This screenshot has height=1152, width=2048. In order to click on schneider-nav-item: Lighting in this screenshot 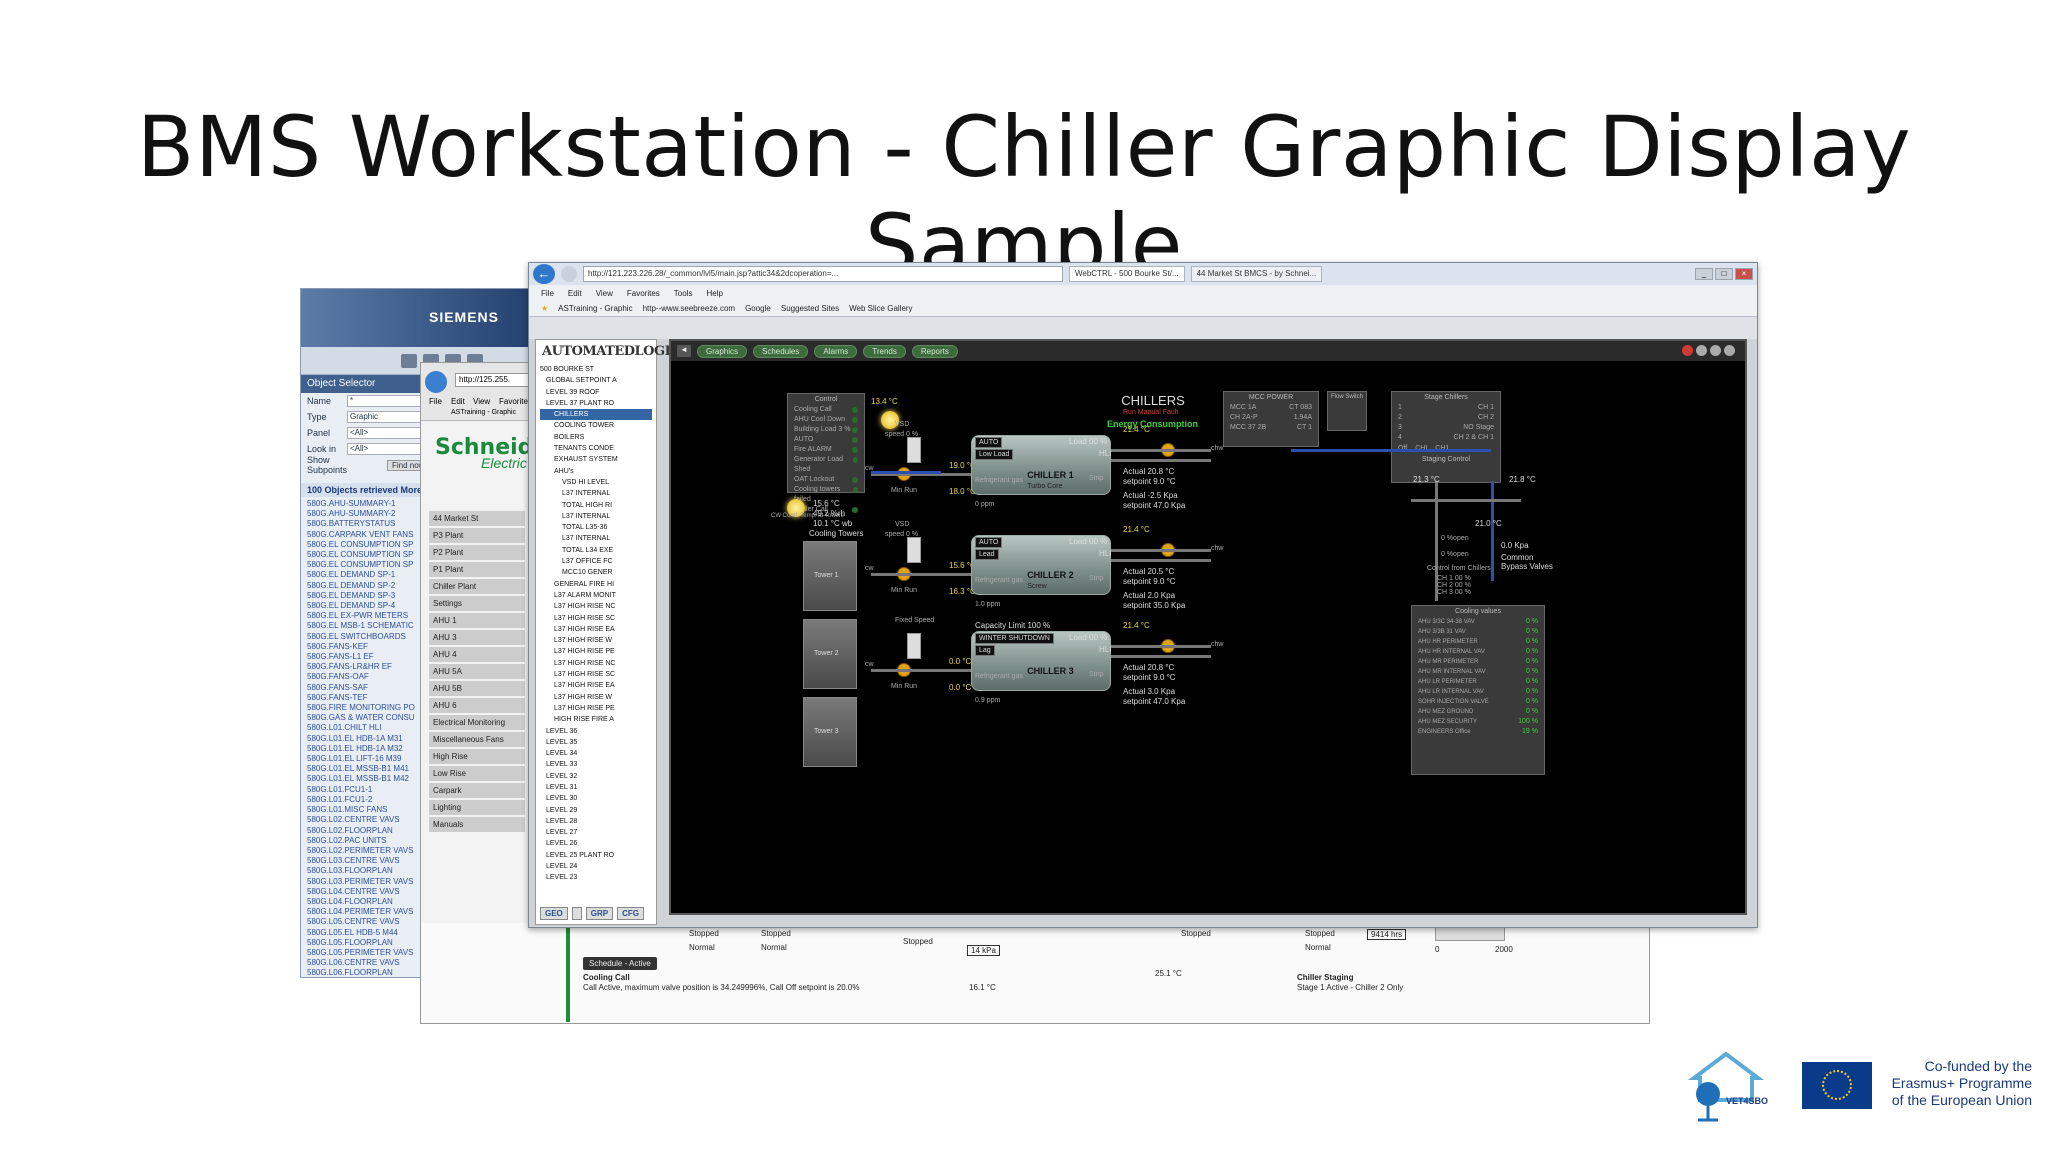, I will do `click(477, 807)`.